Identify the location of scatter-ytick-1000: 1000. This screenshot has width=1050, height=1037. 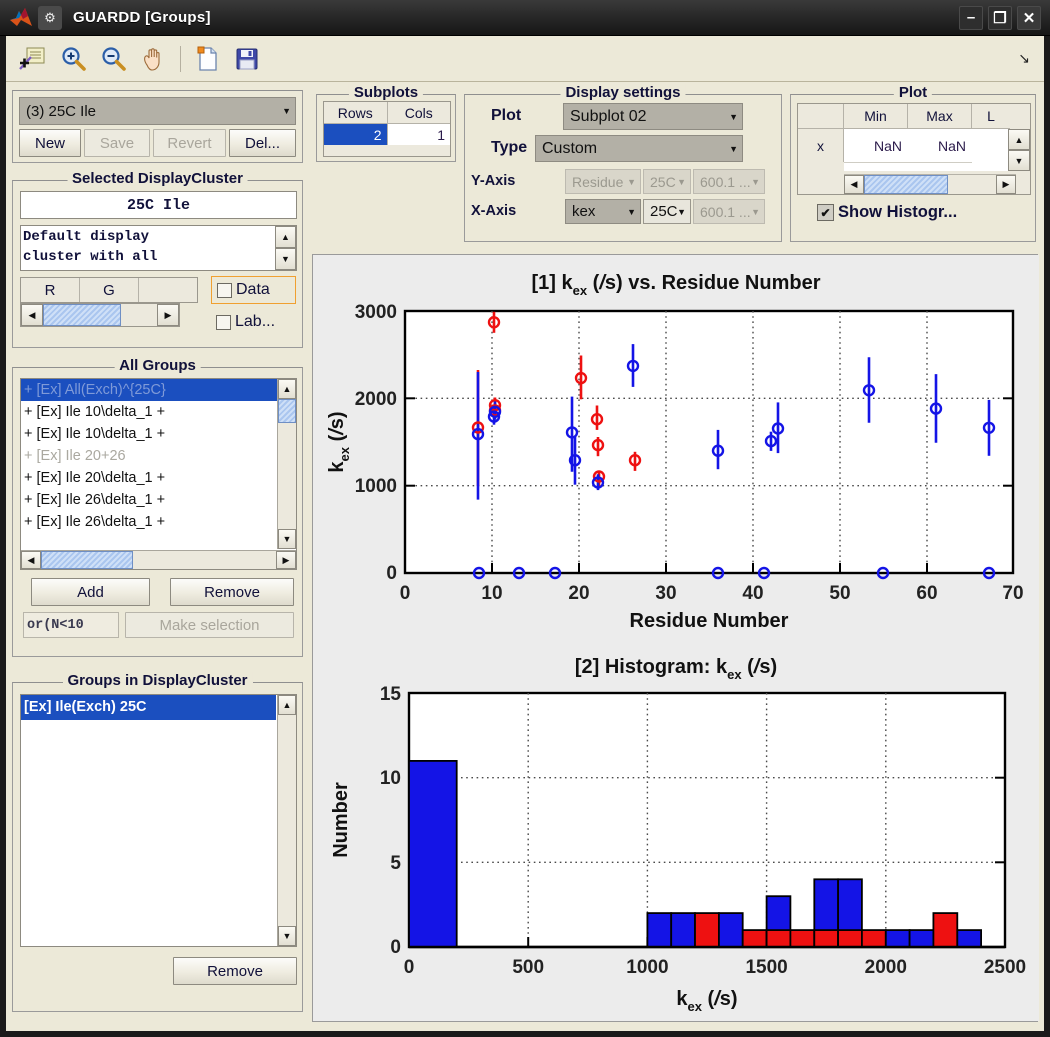
(376, 486).